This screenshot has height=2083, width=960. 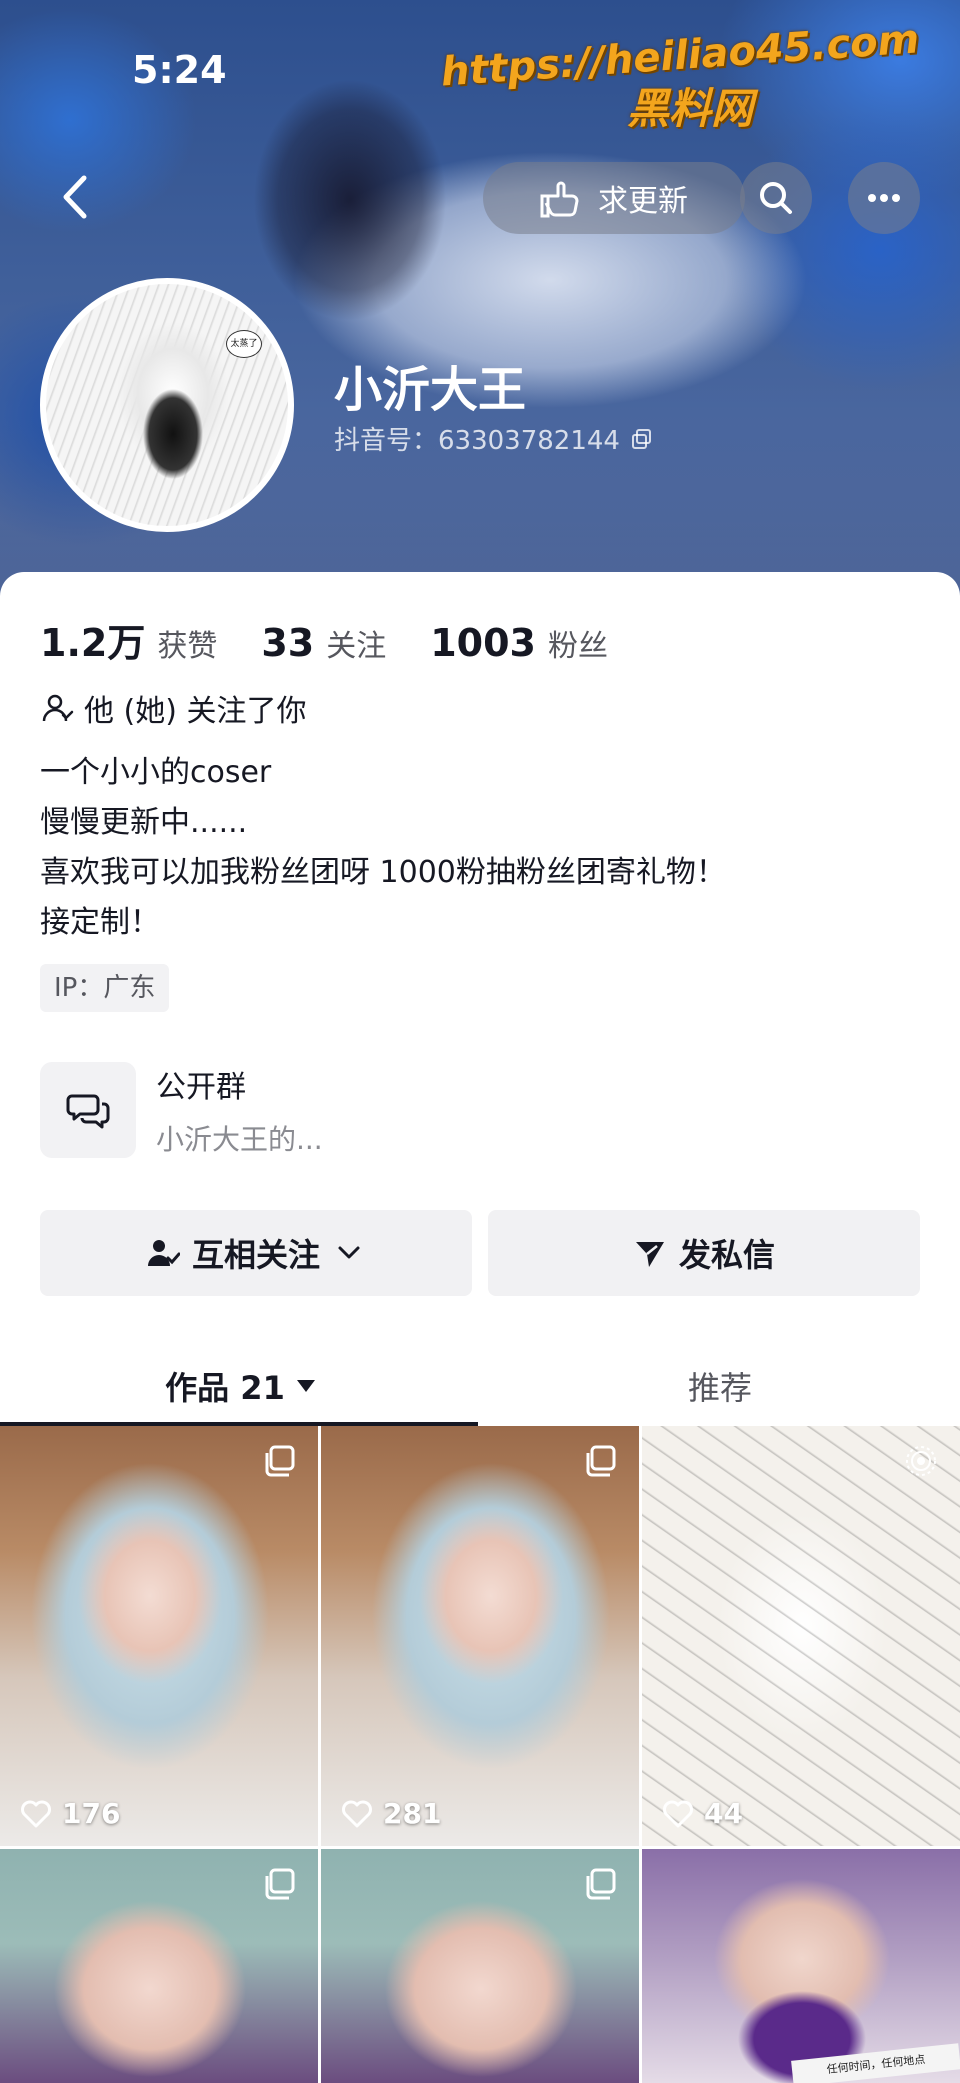 What do you see at coordinates (187, 646) in the screenshot?
I see `stat-likes-label: 获赞` at bounding box center [187, 646].